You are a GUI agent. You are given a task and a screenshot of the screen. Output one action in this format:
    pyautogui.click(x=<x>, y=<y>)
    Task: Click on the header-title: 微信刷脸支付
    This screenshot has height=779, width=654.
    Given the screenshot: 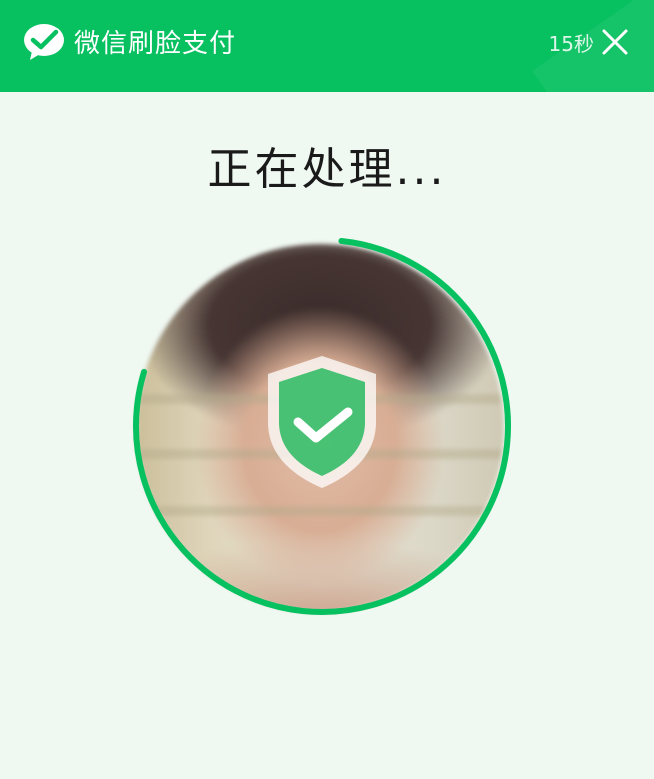 What is the action you would take?
    pyautogui.click(x=155, y=44)
    